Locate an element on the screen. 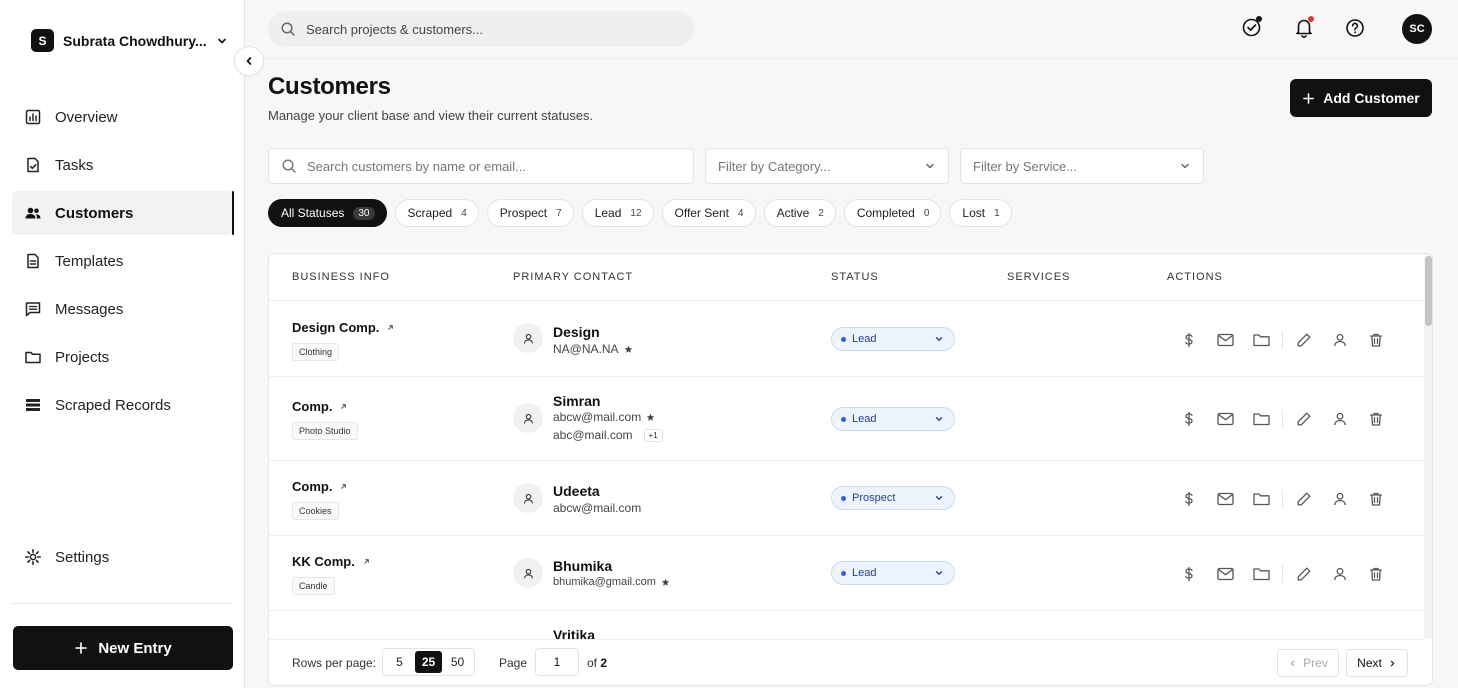  global-search is located at coordinates (481, 29).